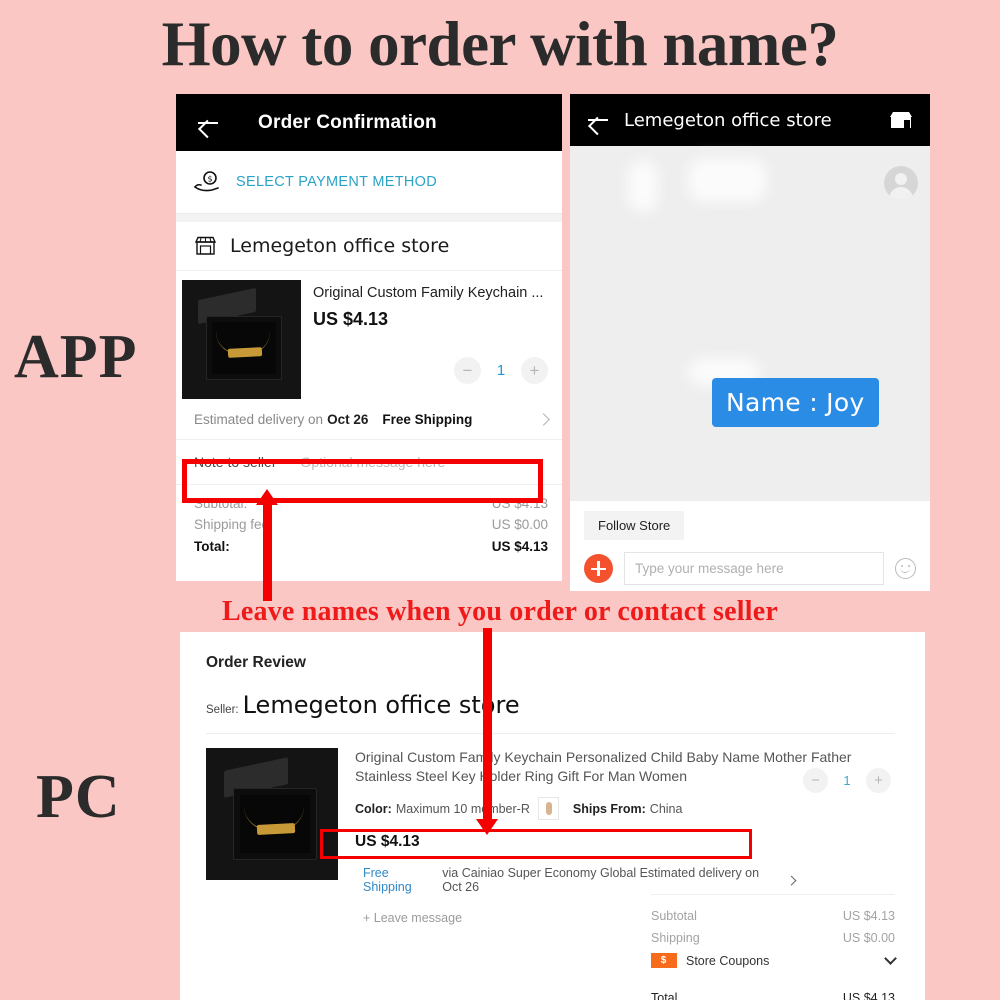 This screenshot has height=1000, width=1000. What do you see at coordinates (387, 880) in the screenshot?
I see `pc-free-shipping-label: Free Shipping` at bounding box center [387, 880].